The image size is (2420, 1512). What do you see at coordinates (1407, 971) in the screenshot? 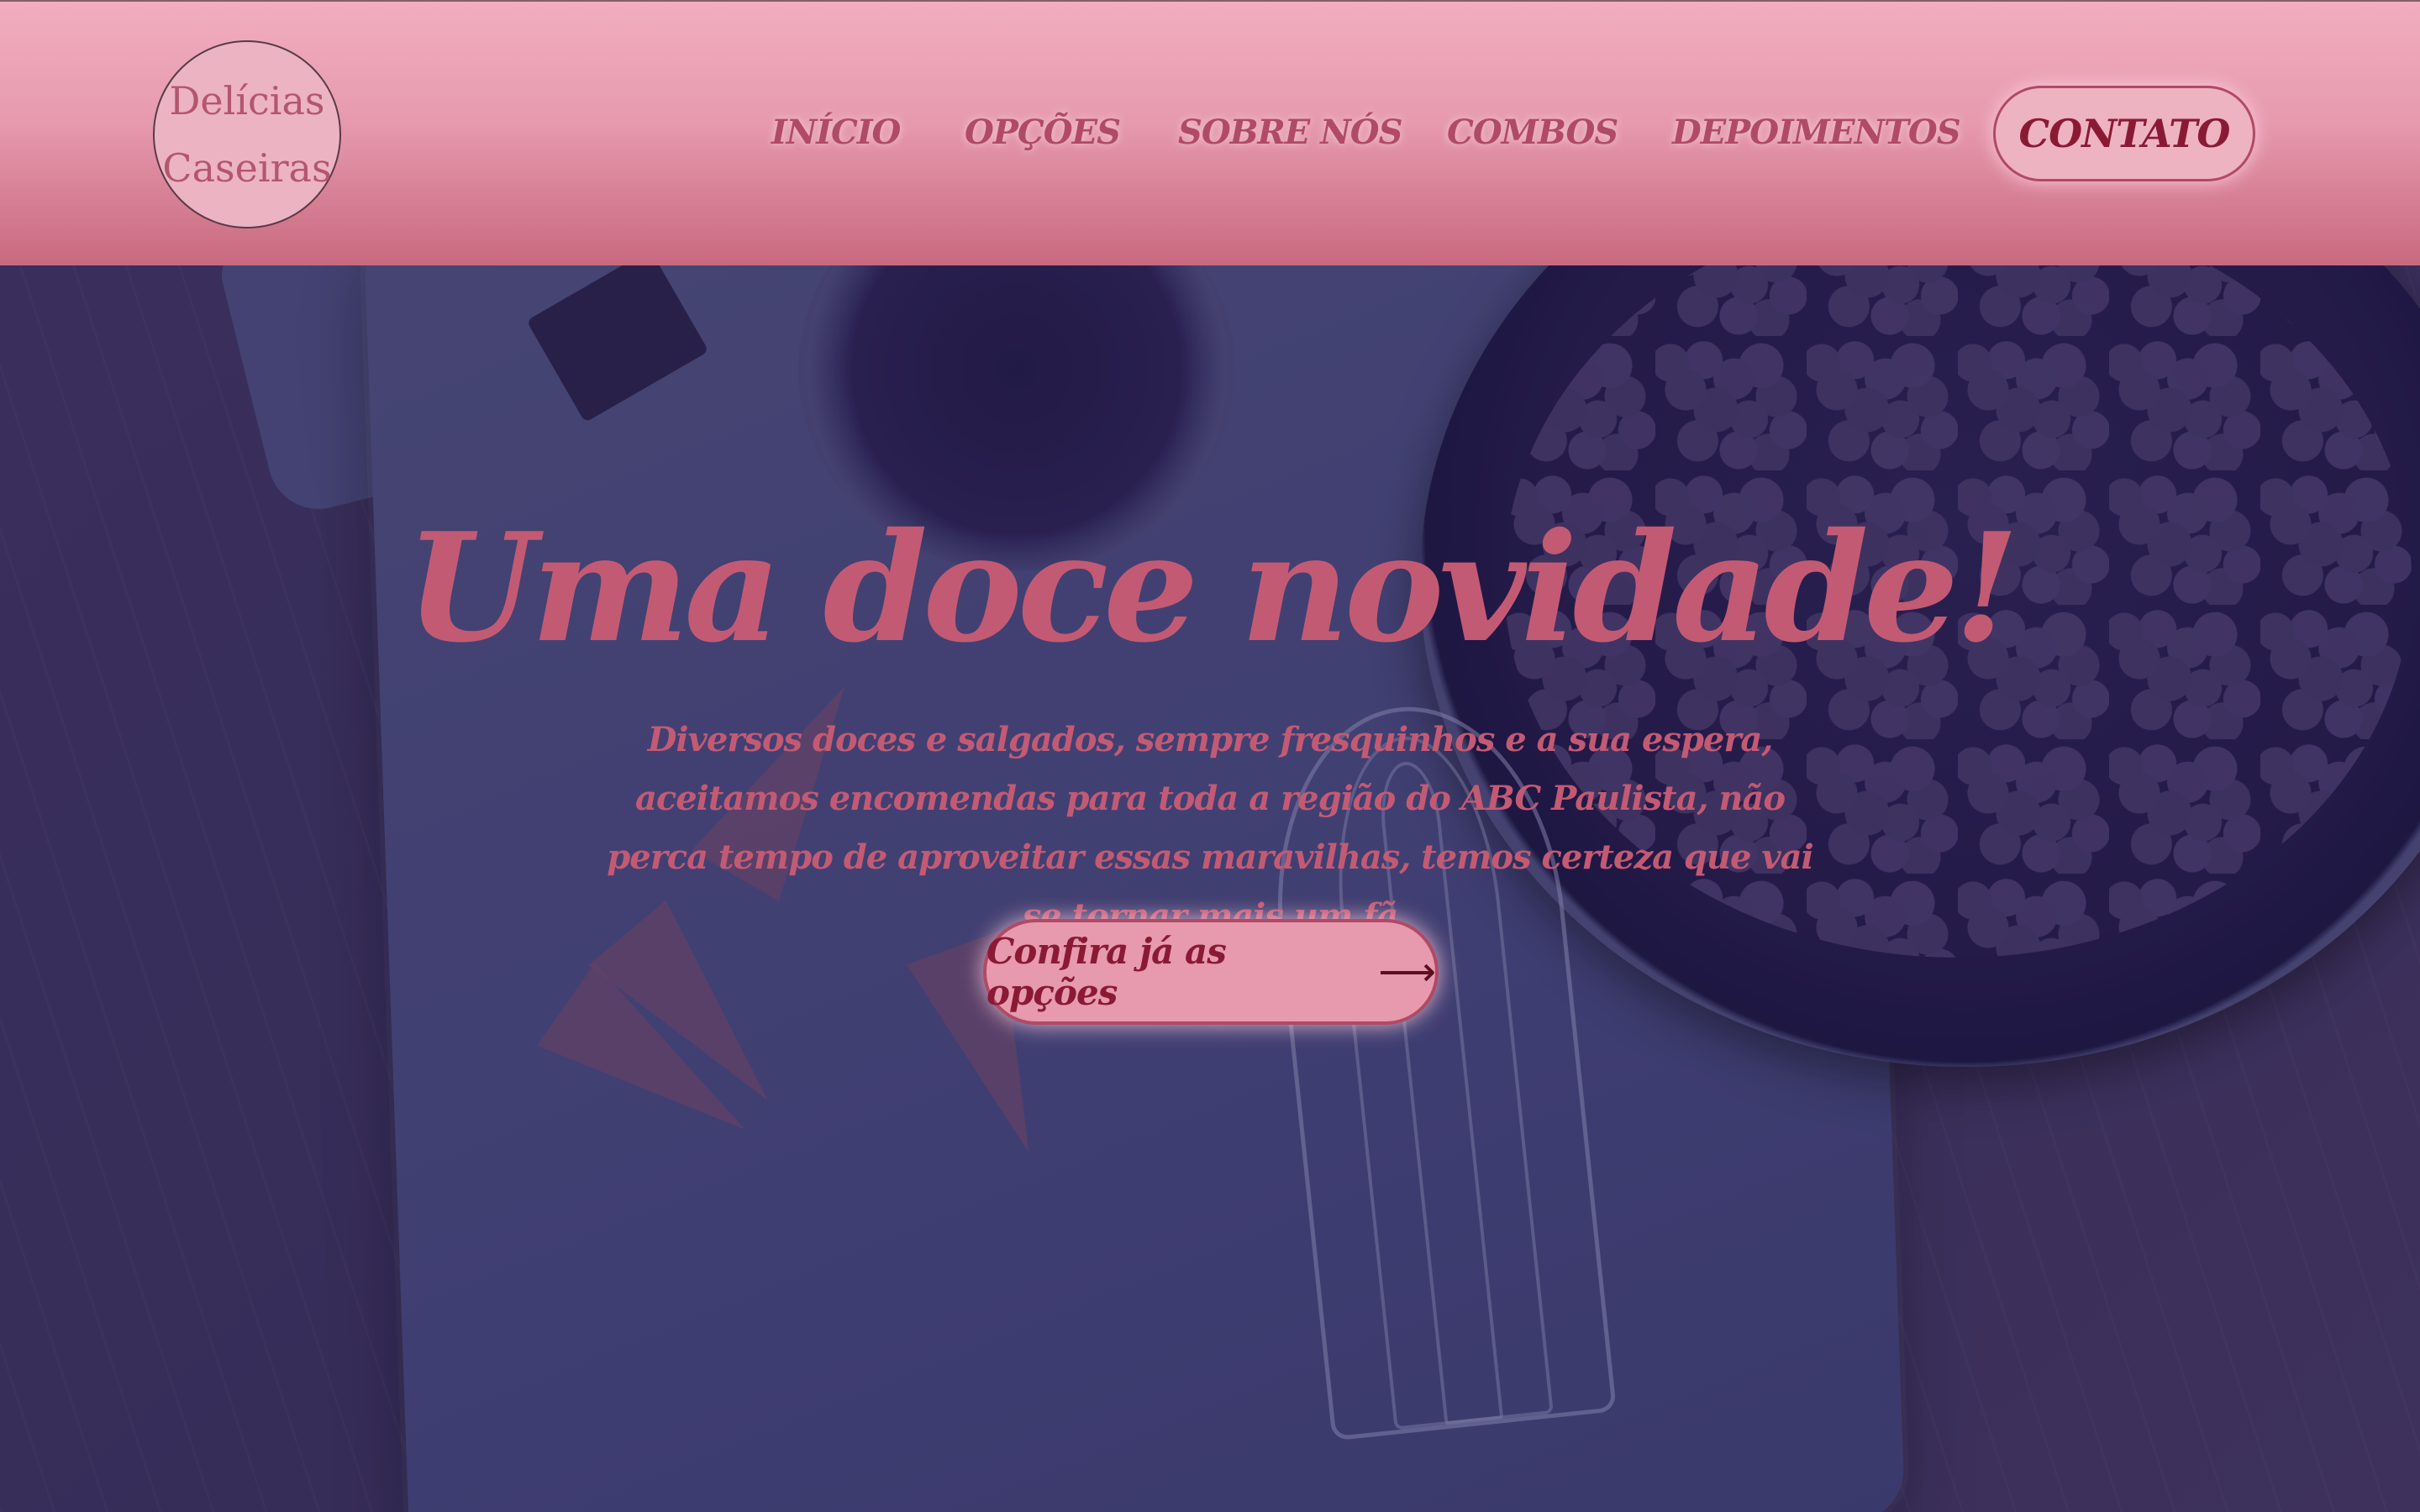
I see `arrow-right-icon: ⟶` at bounding box center [1407, 971].